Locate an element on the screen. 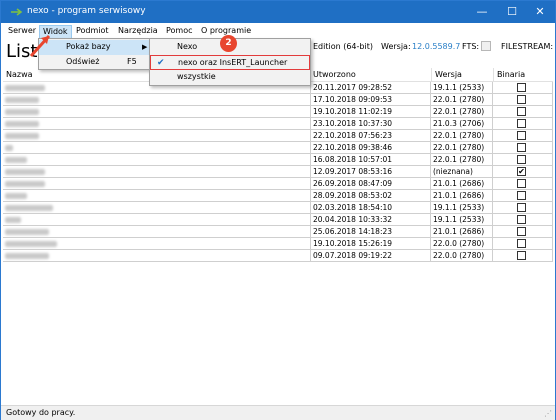  column-binaria: Binaria is located at coordinates (511, 74).